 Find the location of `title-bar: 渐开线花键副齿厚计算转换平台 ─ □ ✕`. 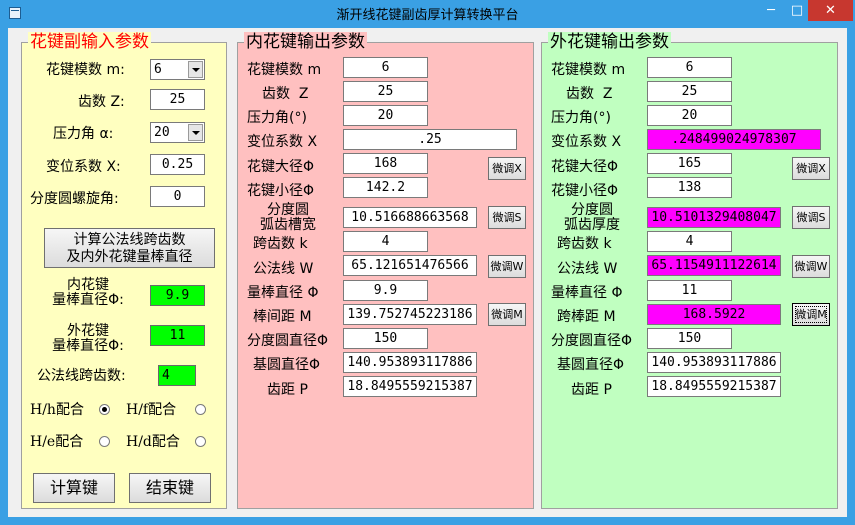

title-bar: 渐开线花键副齿厚计算转换平台 ─ □ ✕ is located at coordinates (427, 14).